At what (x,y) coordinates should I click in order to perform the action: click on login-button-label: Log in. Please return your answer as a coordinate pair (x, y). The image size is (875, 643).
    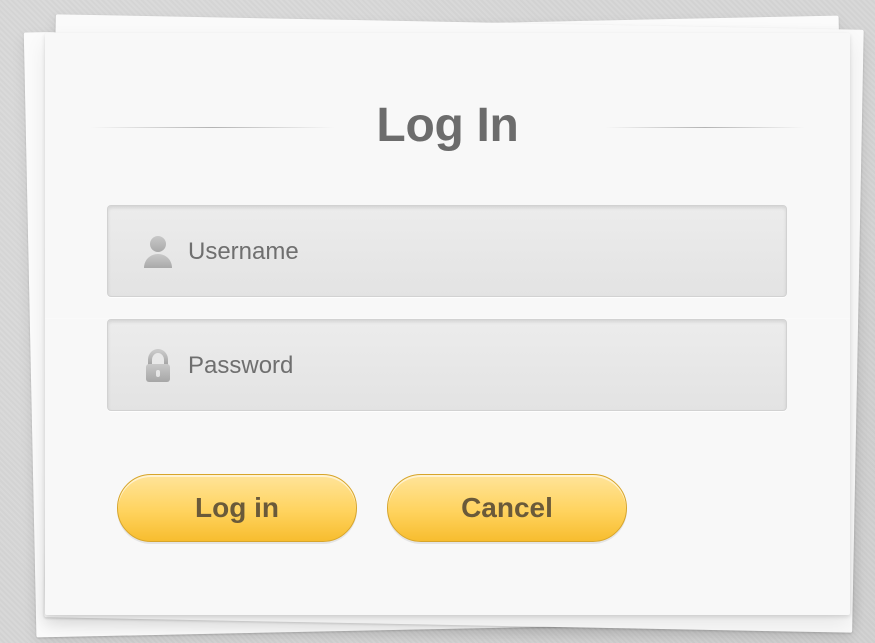
    Looking at the image, I should click on (237, 507).